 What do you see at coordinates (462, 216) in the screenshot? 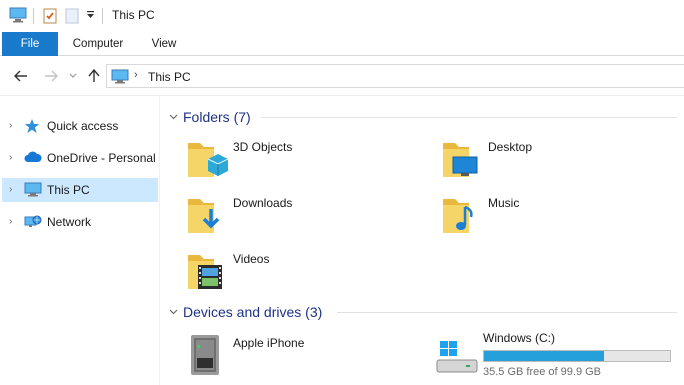
I see `music-folder-icon` at bounding box center [462, 216].